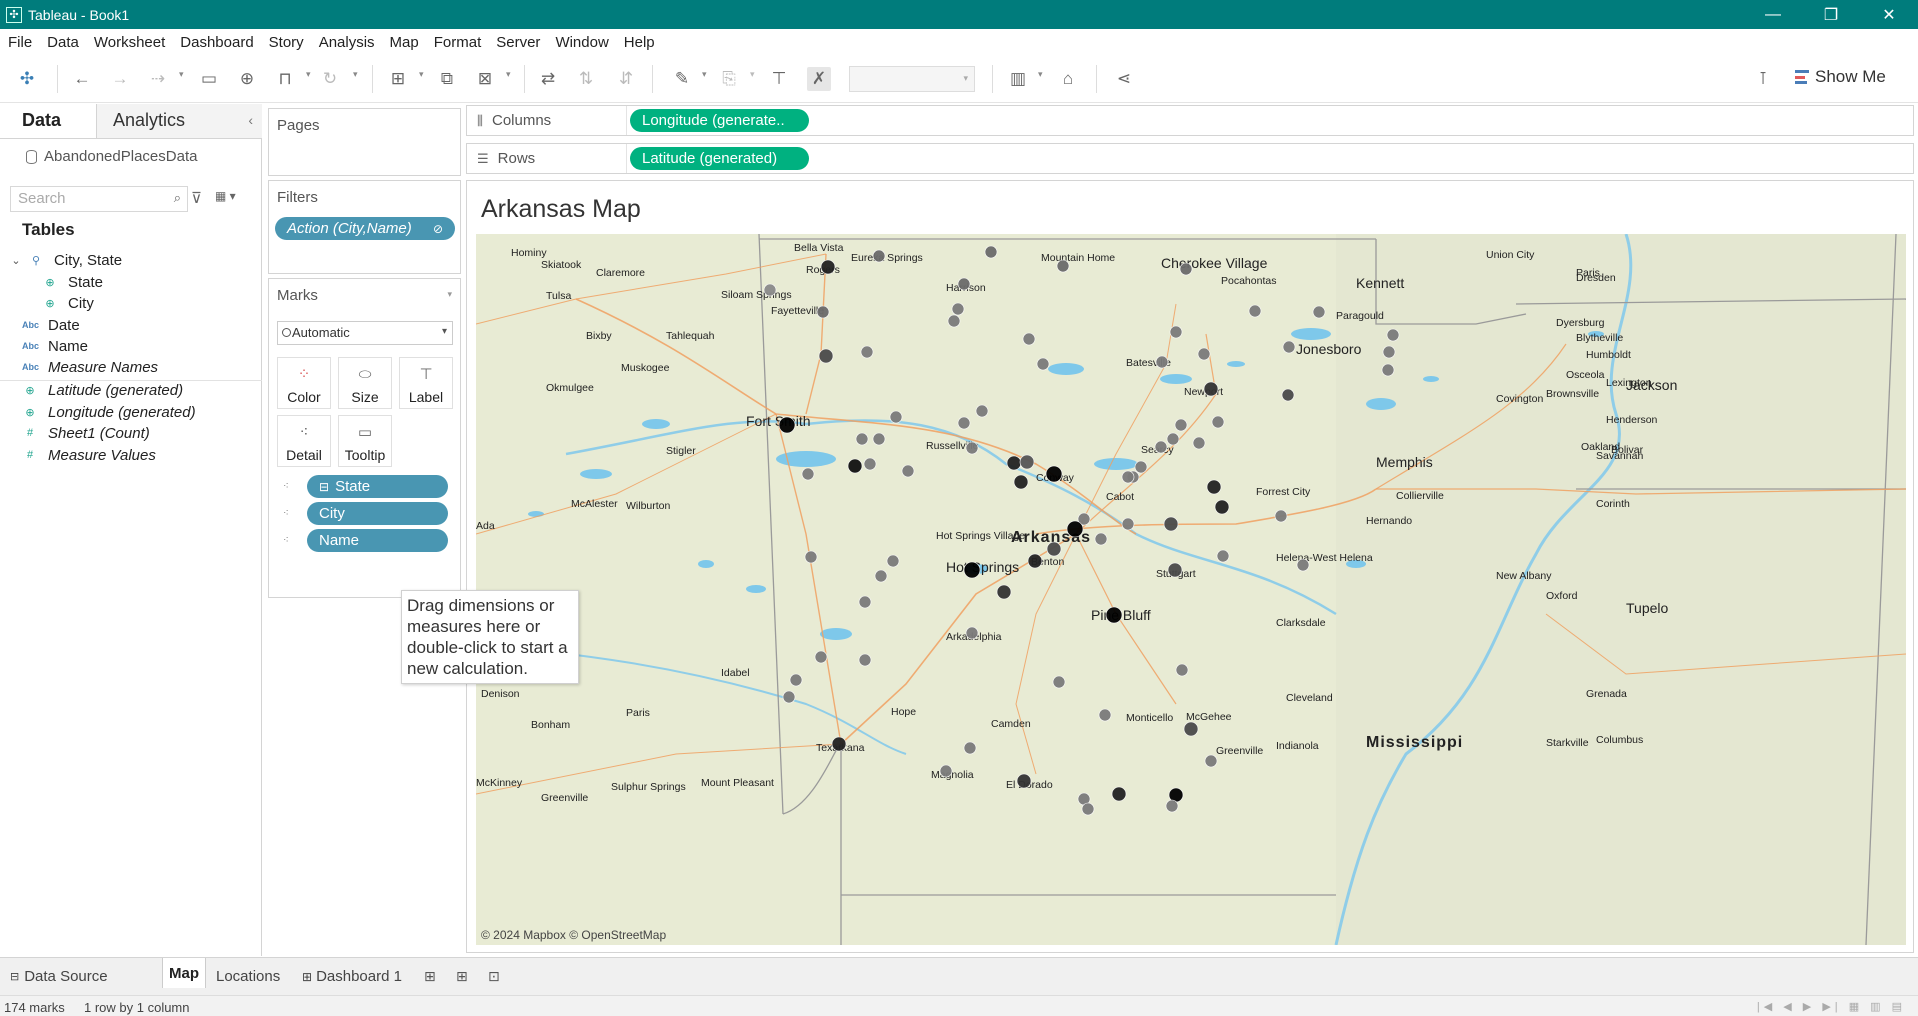 The height and width of the screenshot is (1016, 1918). Describe the element at coordinates (377, 513) in the screenshot. I see `marks-pill-city: City` at that location.